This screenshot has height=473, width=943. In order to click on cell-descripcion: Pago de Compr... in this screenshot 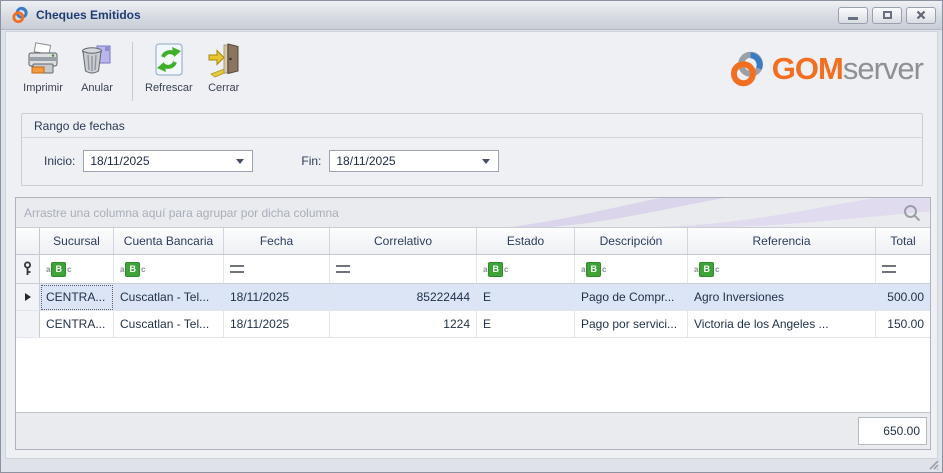, I will do `click(631, 297)`.